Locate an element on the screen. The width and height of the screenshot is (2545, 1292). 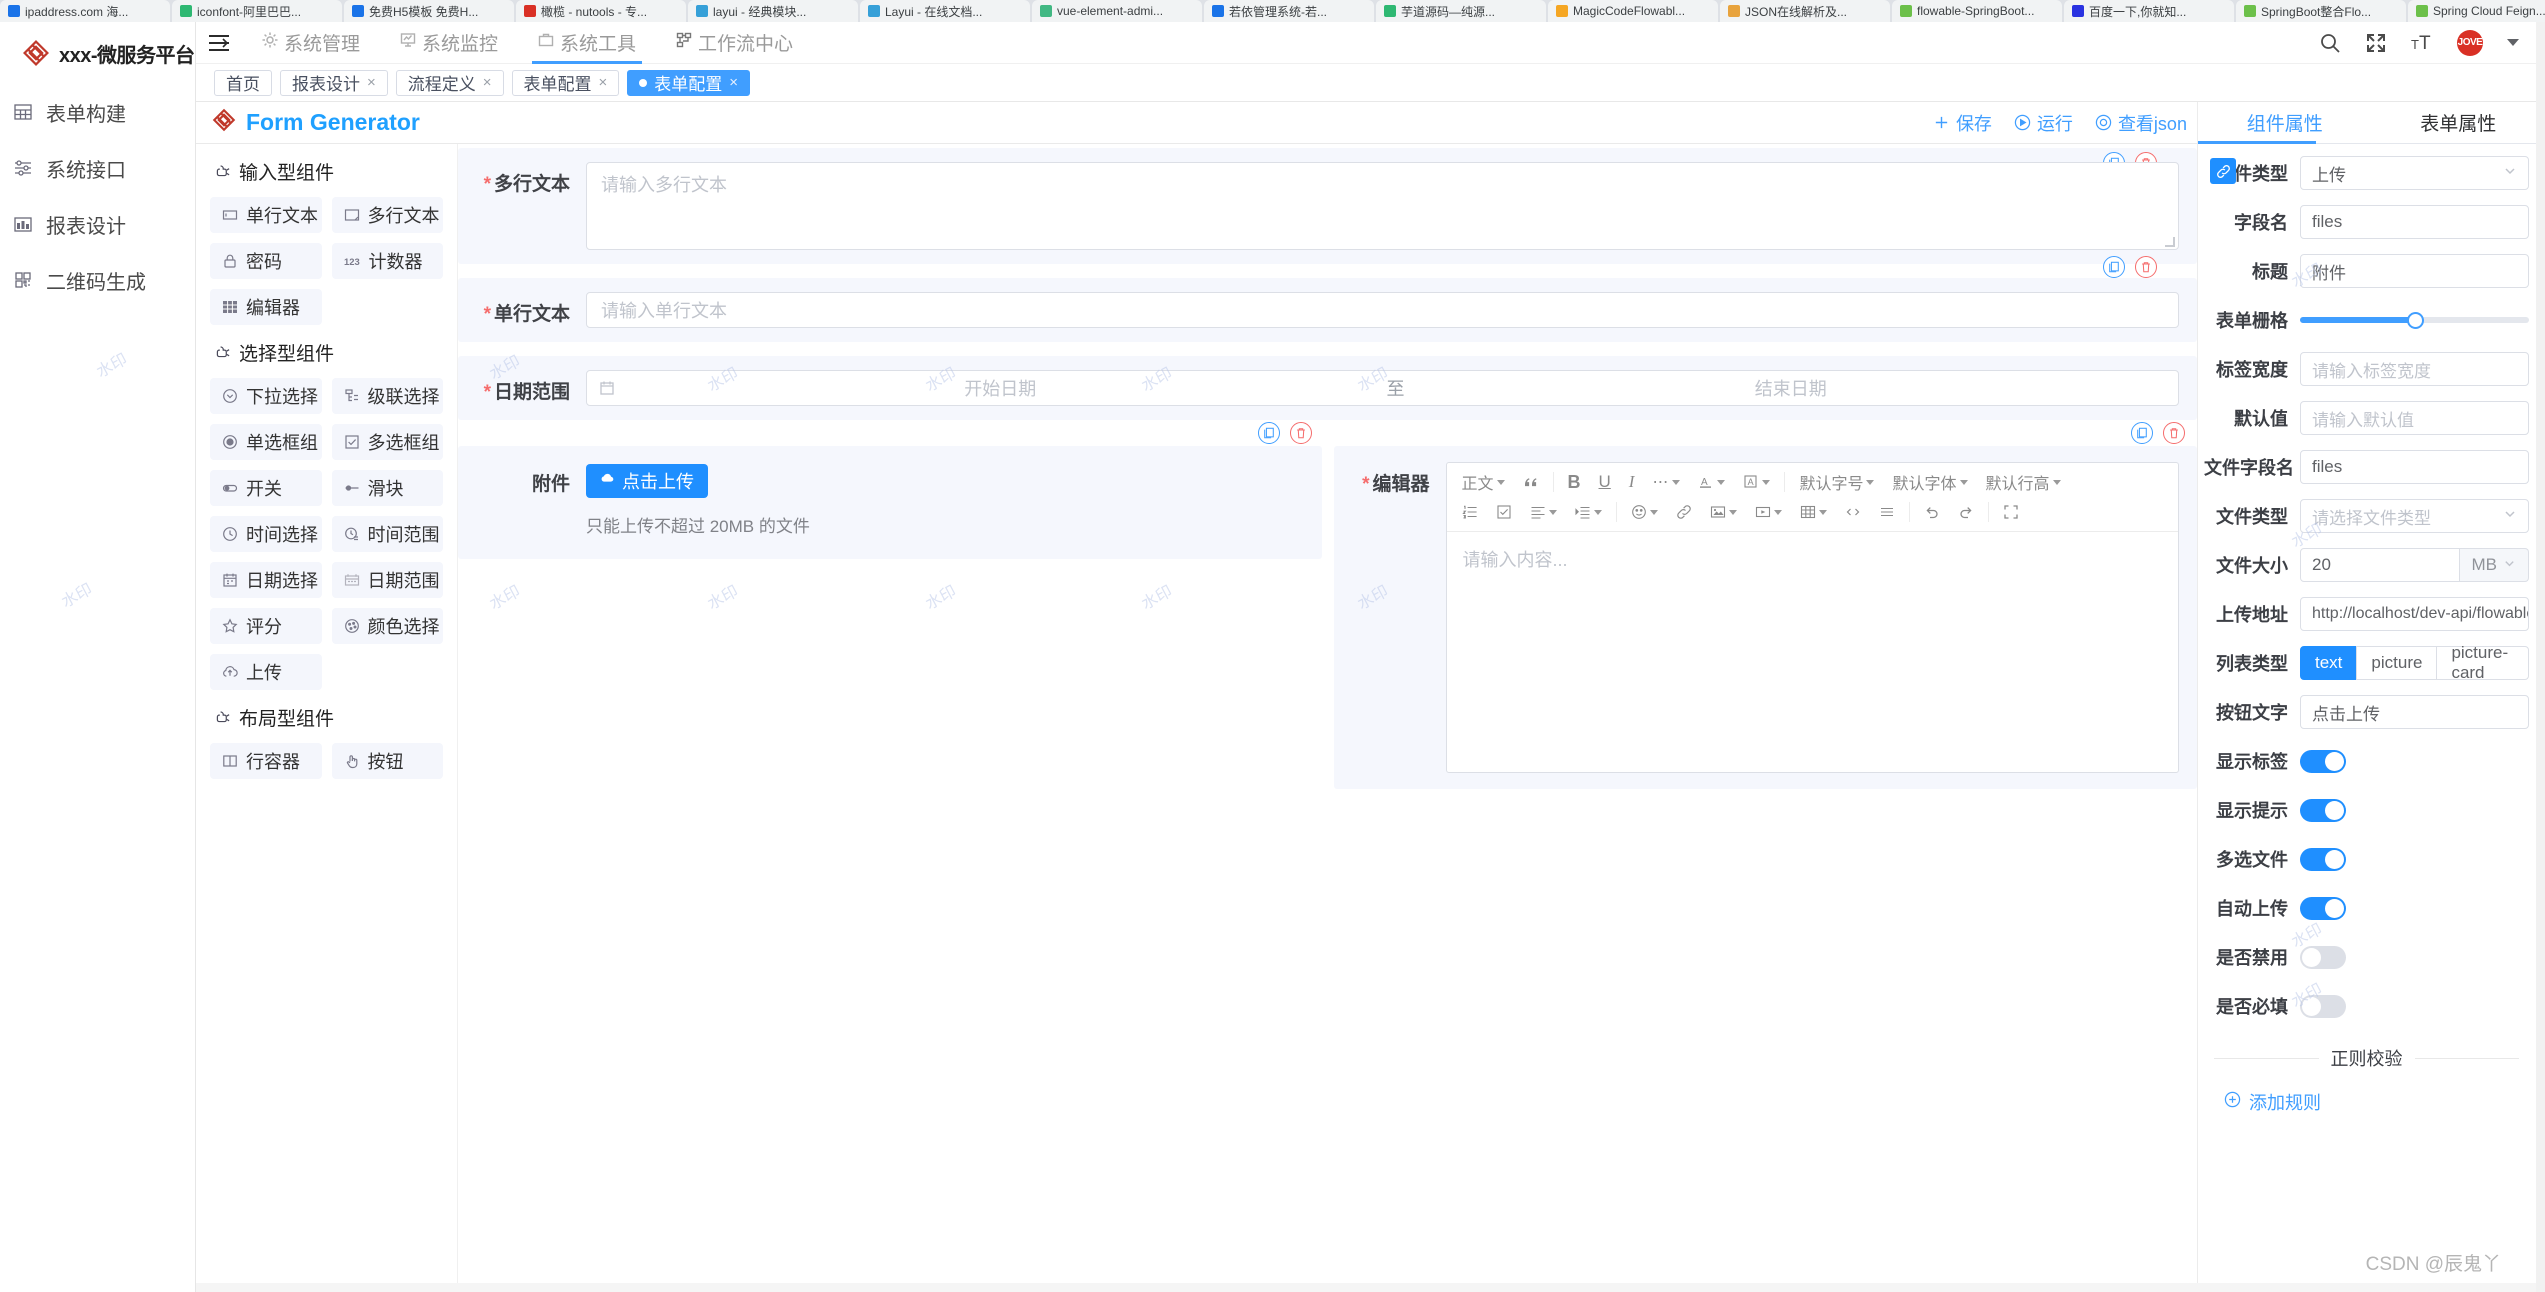
title-input: 附件 is located at coordinates (2414, 271).